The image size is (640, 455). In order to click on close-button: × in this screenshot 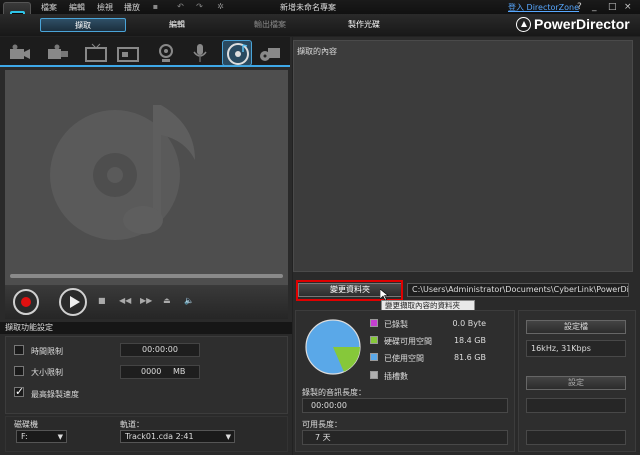, I will do `click(628, 7)`.